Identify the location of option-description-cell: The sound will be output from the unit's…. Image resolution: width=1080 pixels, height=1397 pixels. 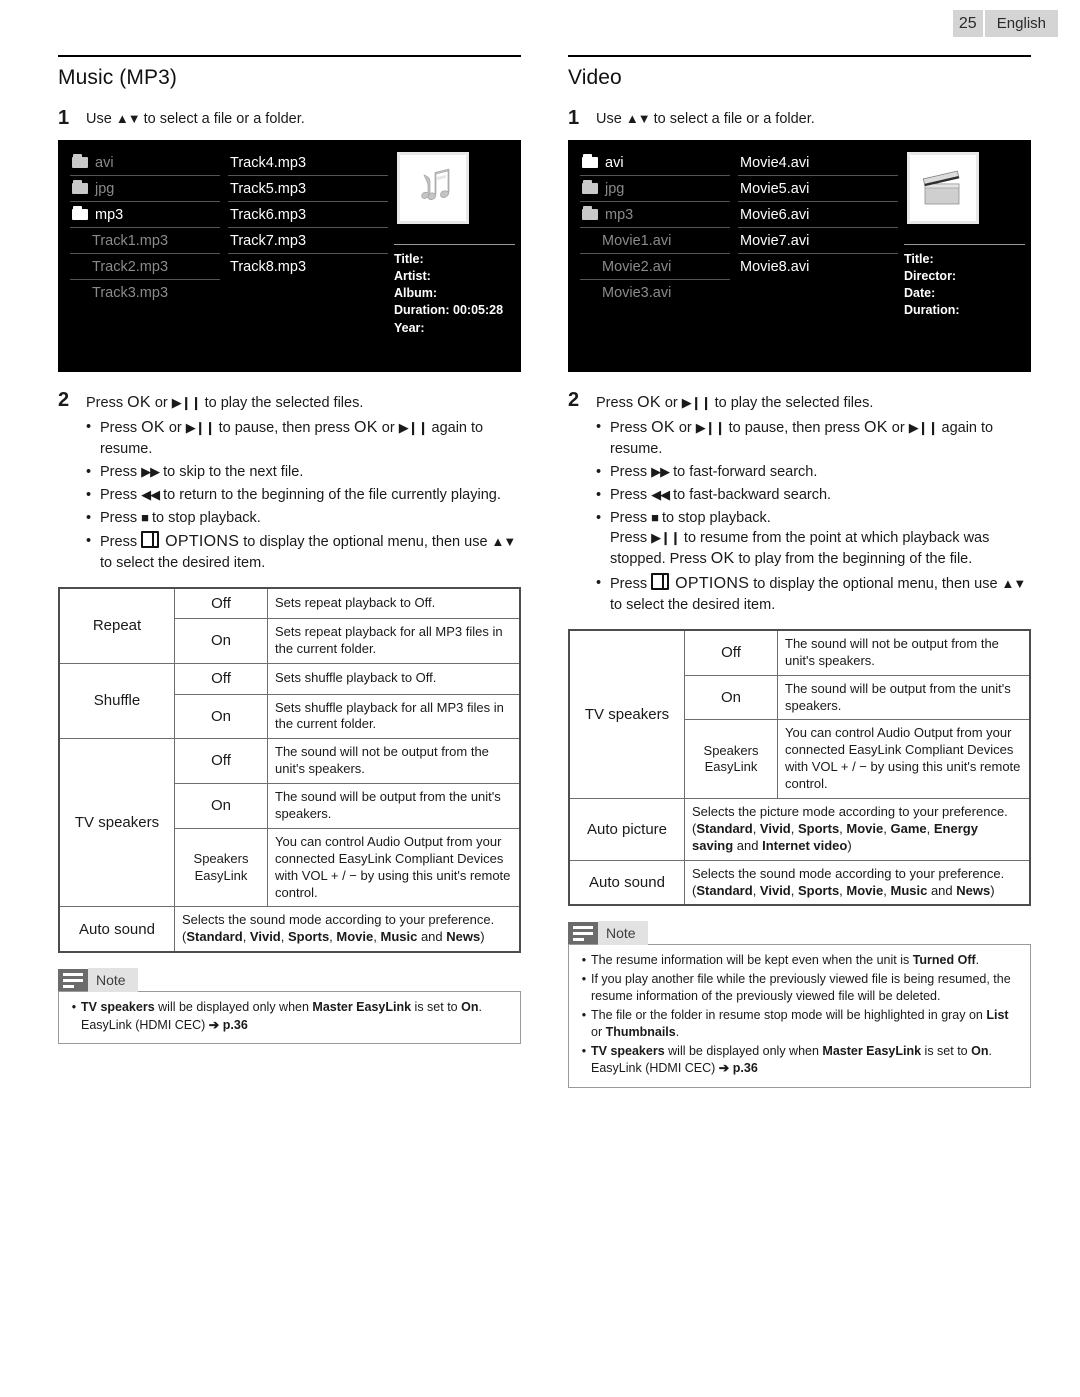
(394, 806).